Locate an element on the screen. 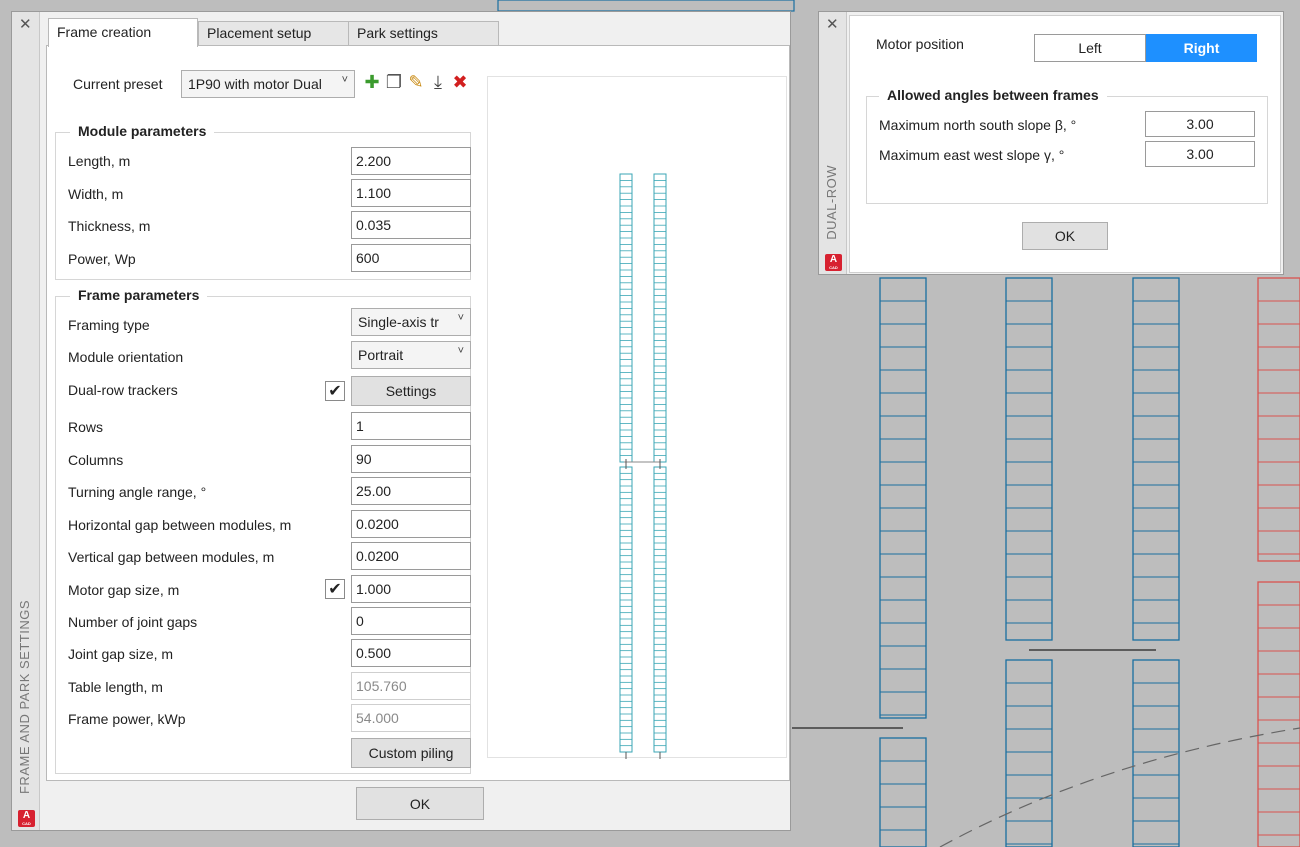 This screenshot has height=847, width=1300. rows-label: Rows is located at coordinates (86, 427).